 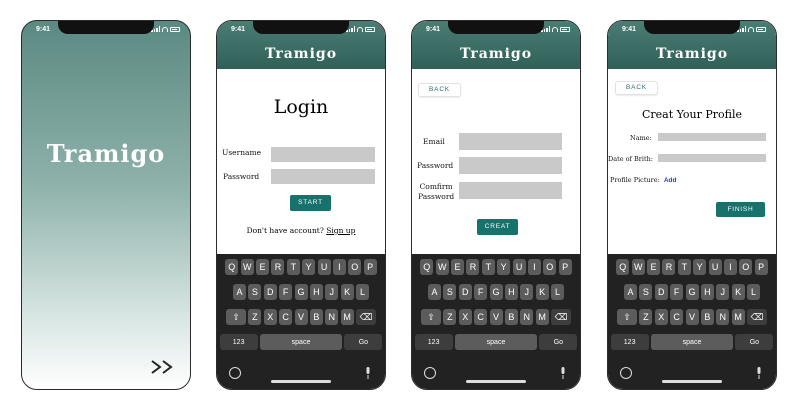 I want to click on create-button: CREAT, so click(x=497, y=227).